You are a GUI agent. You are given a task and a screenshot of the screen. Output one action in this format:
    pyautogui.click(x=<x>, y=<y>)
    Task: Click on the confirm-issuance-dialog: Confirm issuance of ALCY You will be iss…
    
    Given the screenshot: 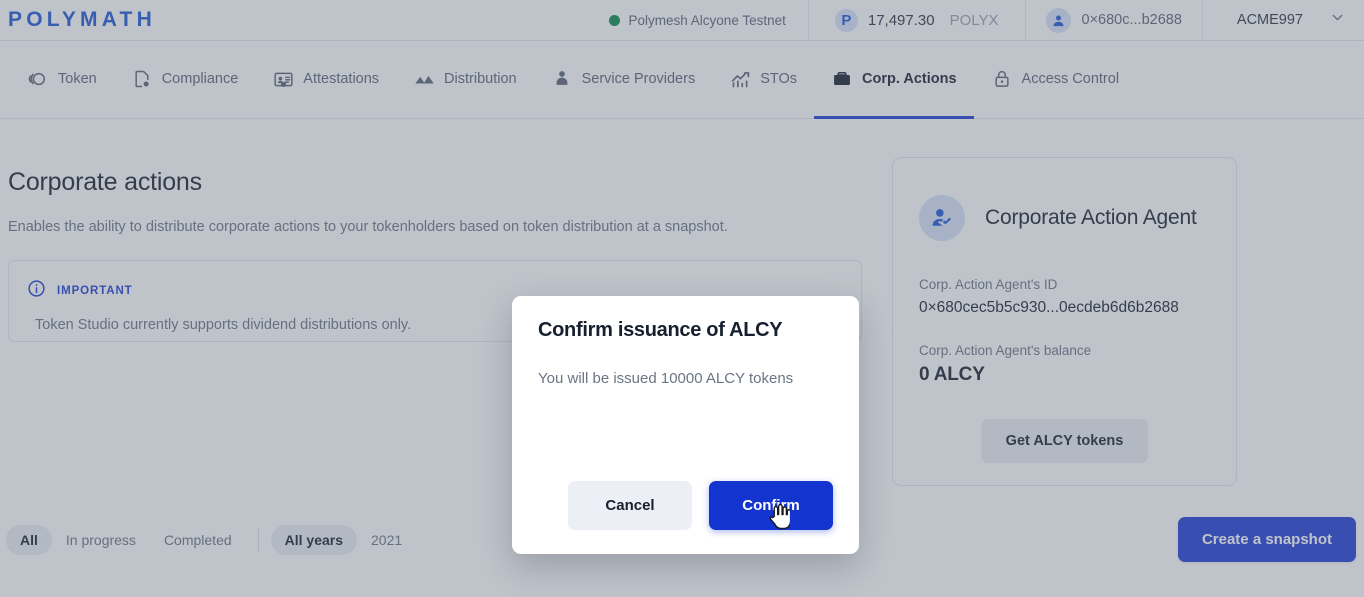 What is the action you would take?
    pyautogui.click(x=685, y=425)
    